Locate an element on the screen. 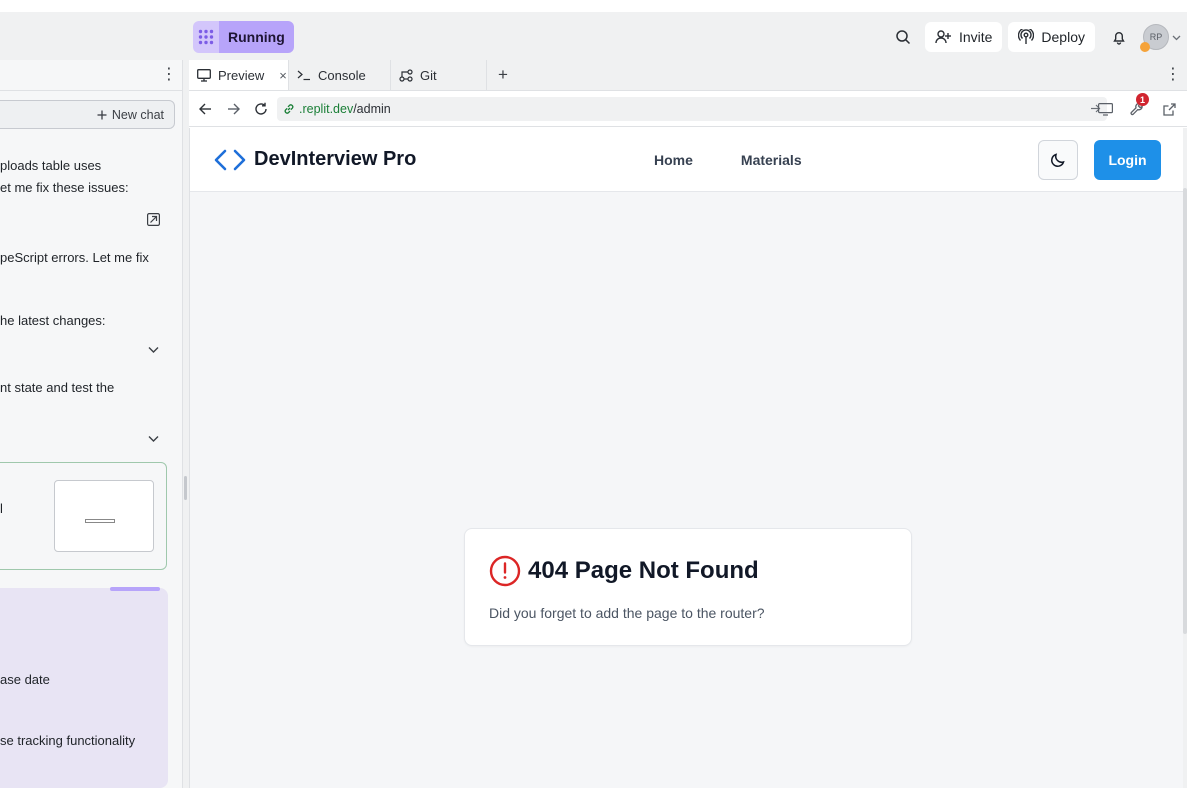  new-chat-label: New chat is located at coordinates (137, 114).